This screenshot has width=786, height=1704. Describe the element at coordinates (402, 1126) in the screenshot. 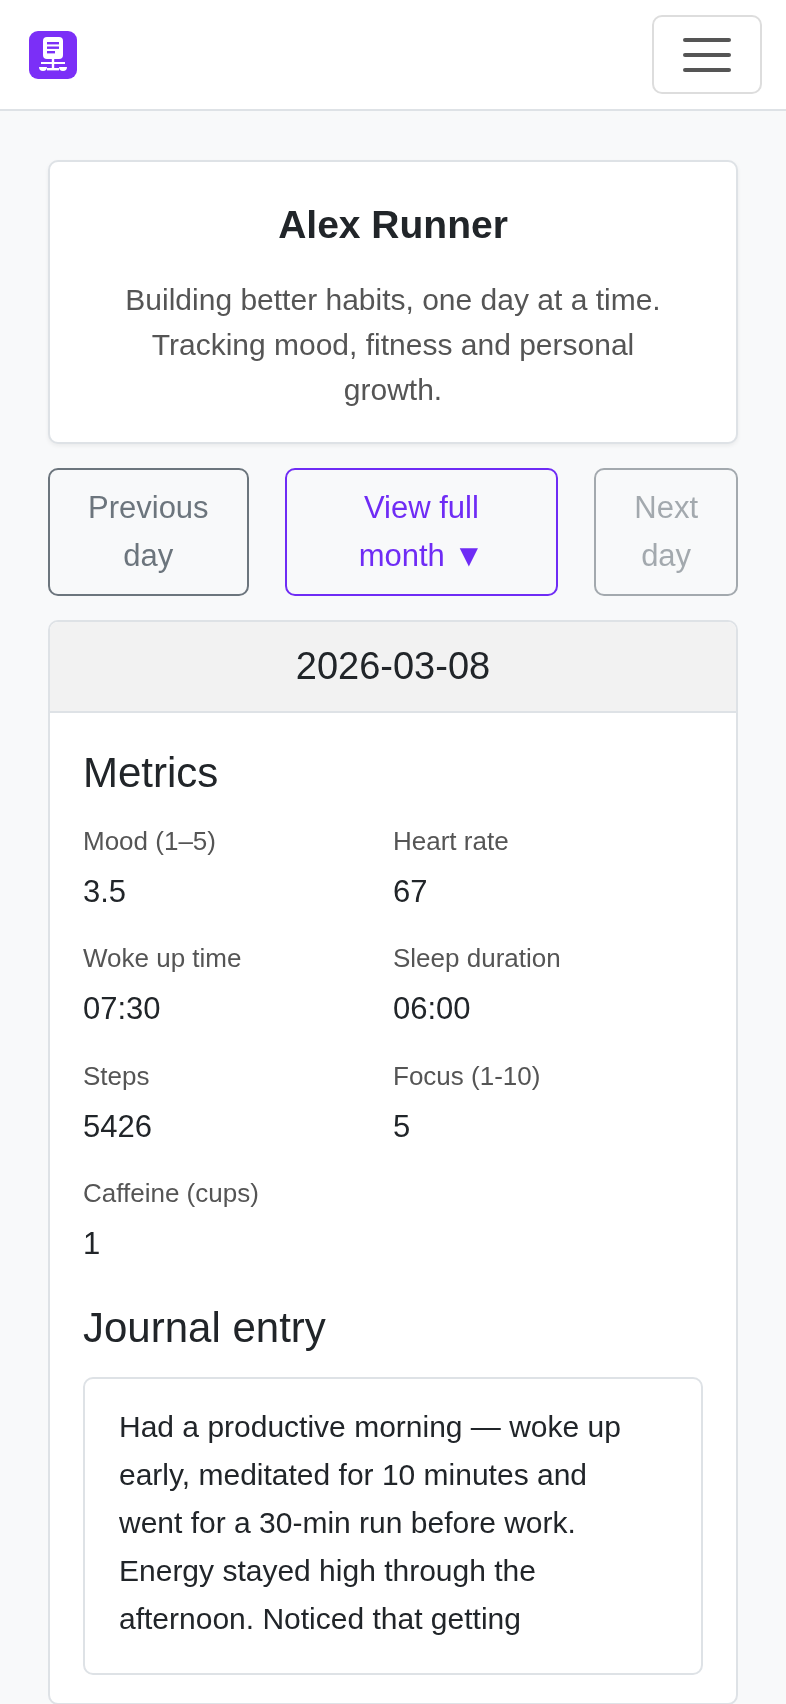

I see `metric-value: 5` at that location.